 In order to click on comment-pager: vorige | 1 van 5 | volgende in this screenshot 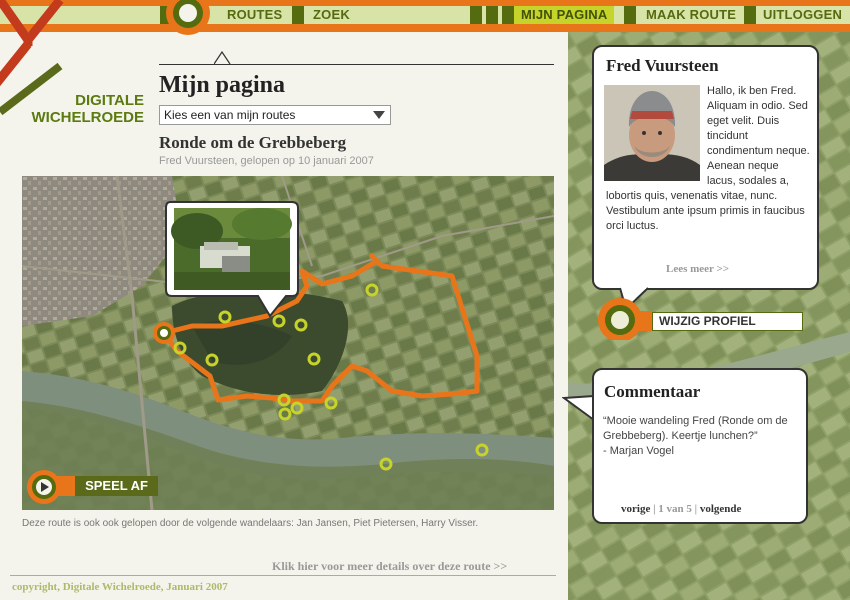, I will do `click(681, 509)`.